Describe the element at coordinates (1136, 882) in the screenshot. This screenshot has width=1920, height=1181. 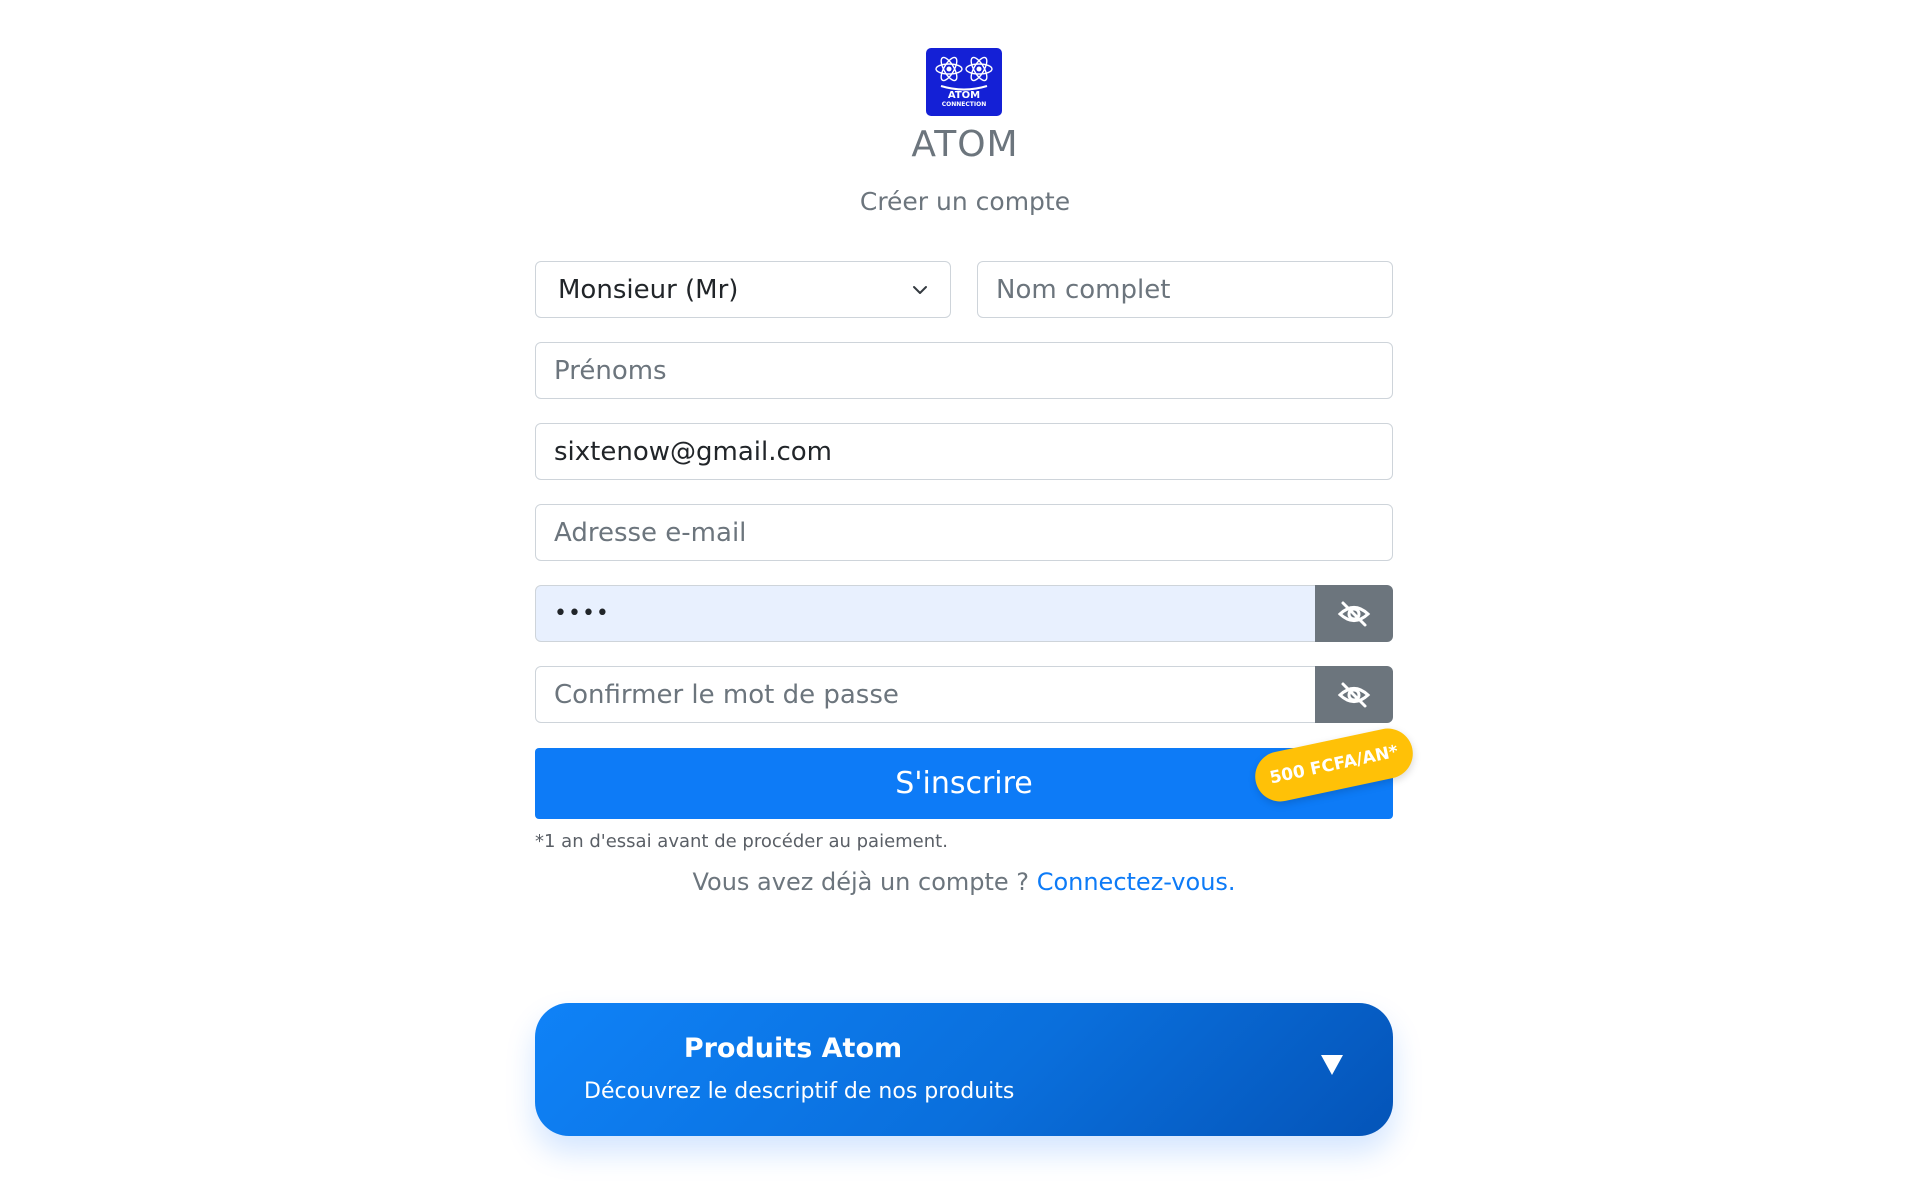
I see `login-link: Connectez-vous.` at that location.